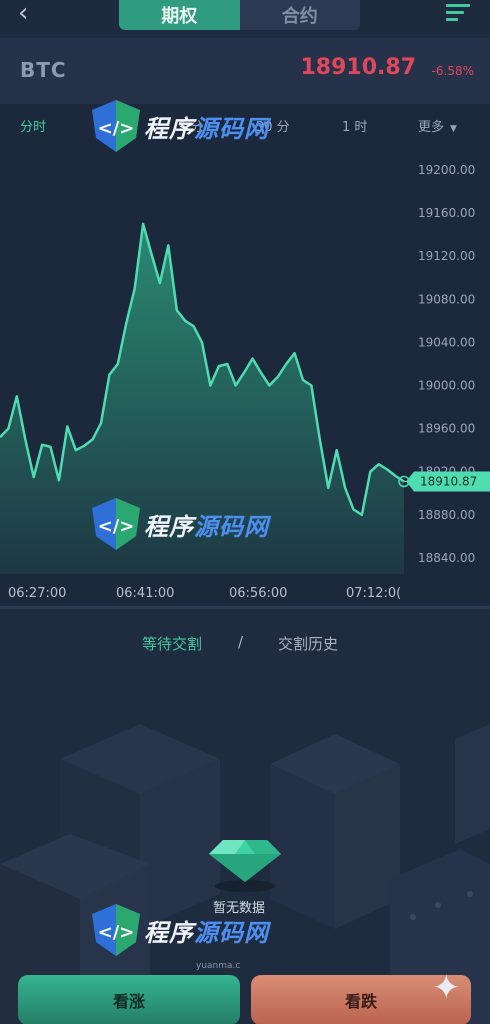  What do you see at coordinates (446, 213) in the screenshot?
I see `y-tick-label: 19160.00` at bounding box center [446, 213].